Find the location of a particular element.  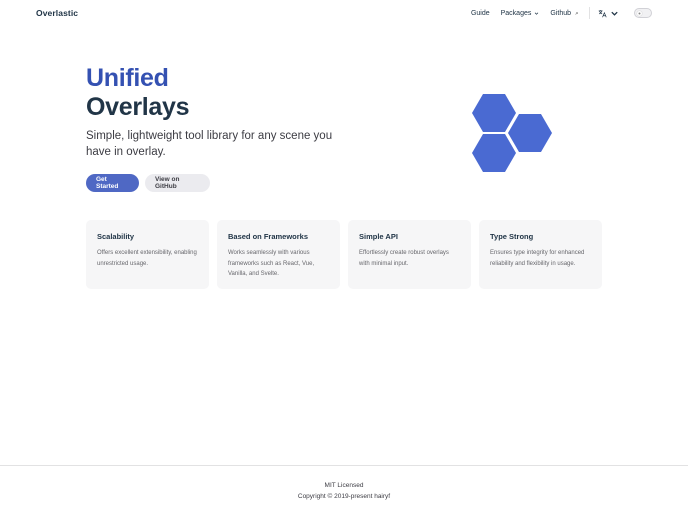

nav-link-guide: Guide is located at coordinates (480, 13).